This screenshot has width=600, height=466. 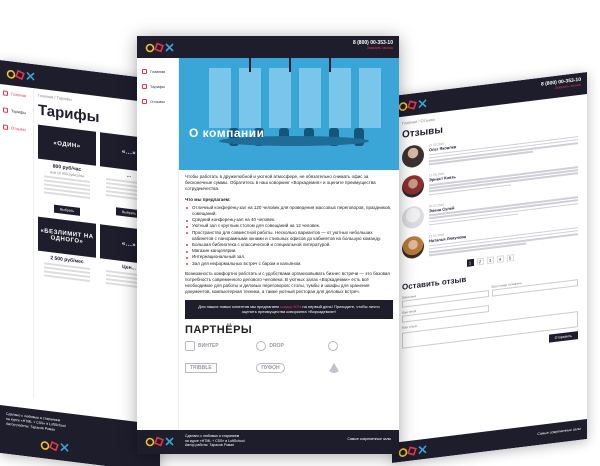 What do you see at coordinates (217, 368) in the screenshot?
I see `partner-logo: TRIBBLE` at bounding box center [217, 368].